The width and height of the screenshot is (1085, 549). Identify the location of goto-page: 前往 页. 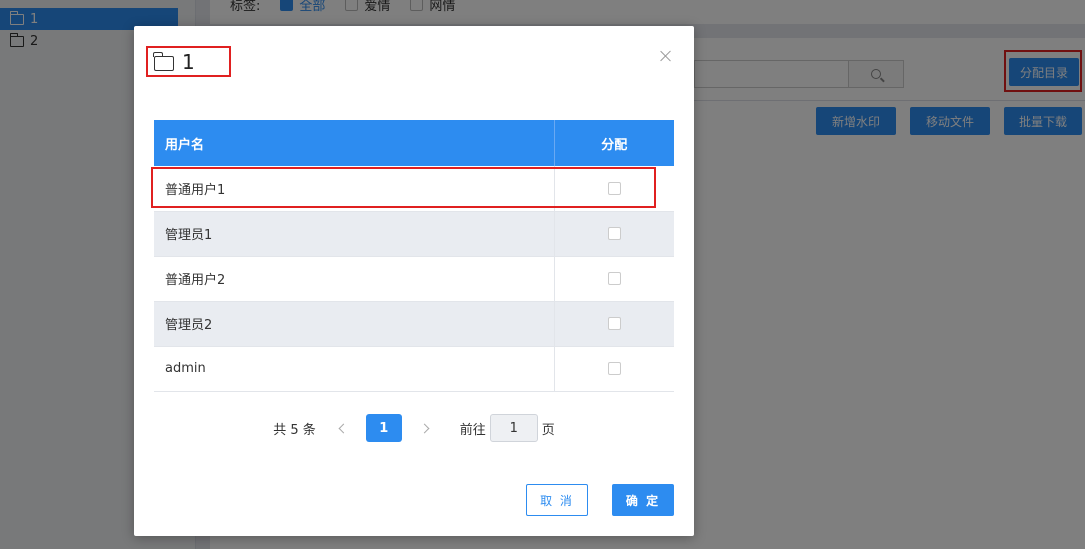
(507, 428).